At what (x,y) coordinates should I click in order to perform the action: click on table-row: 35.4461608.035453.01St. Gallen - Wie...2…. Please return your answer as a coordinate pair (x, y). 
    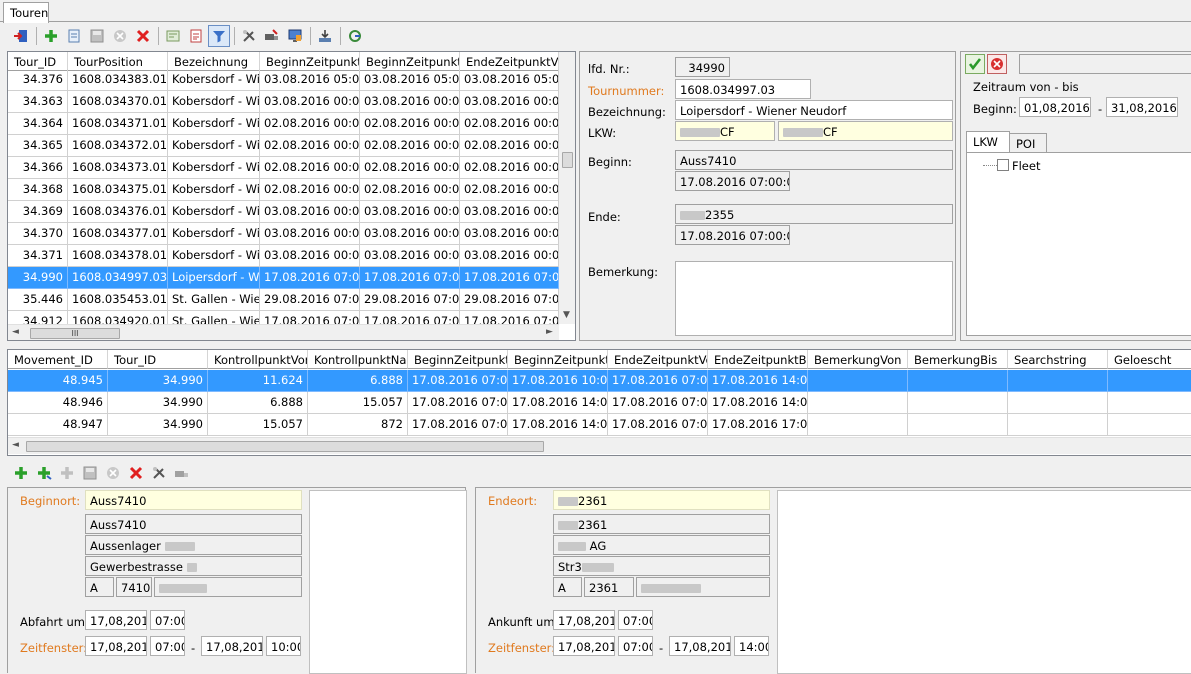
    Looking at the image, I should click on (283, 300).